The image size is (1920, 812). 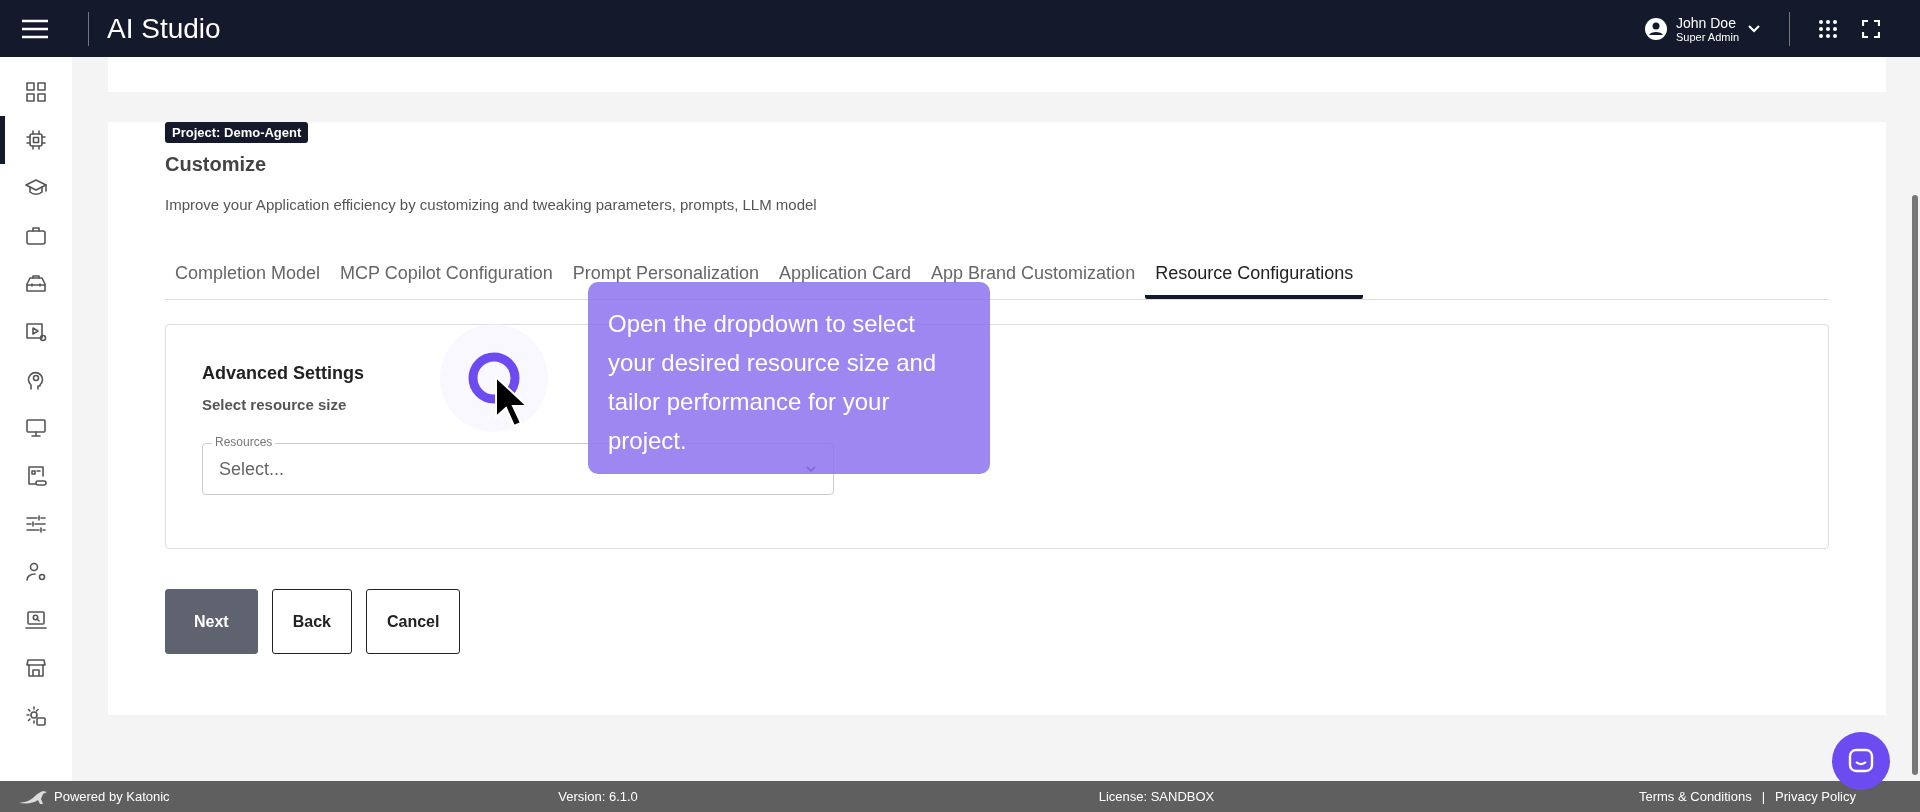 I want to click on tab: Resource Configurations, so click(x=1254, y=281).